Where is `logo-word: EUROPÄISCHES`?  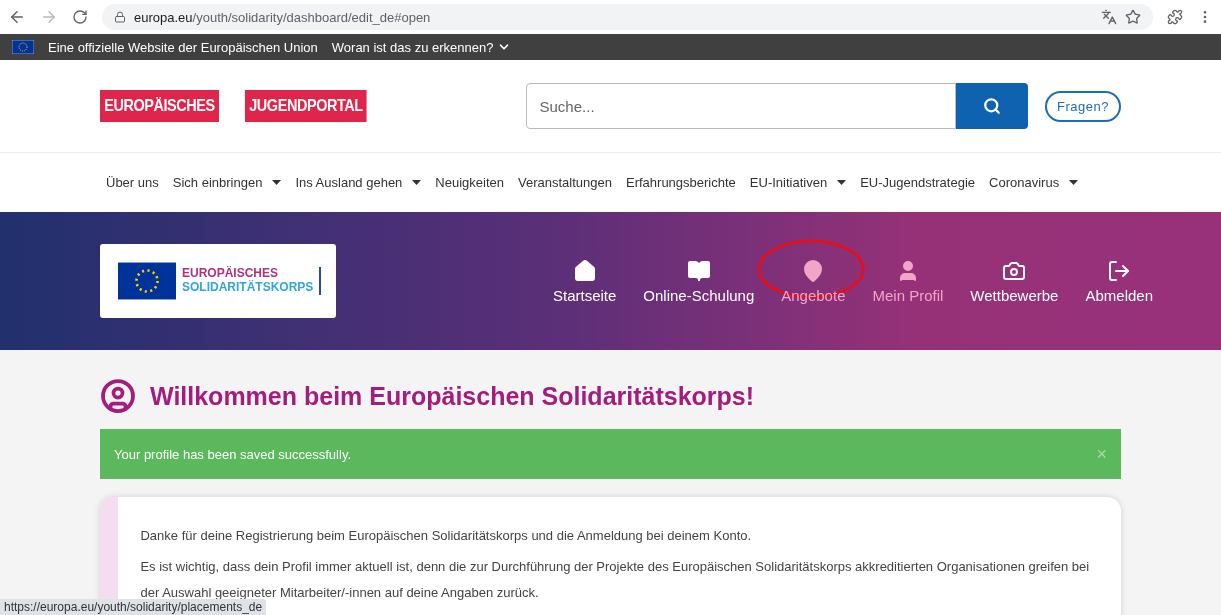
logo-word: EUROPÄISCHES is located at coordinates (160, 106).